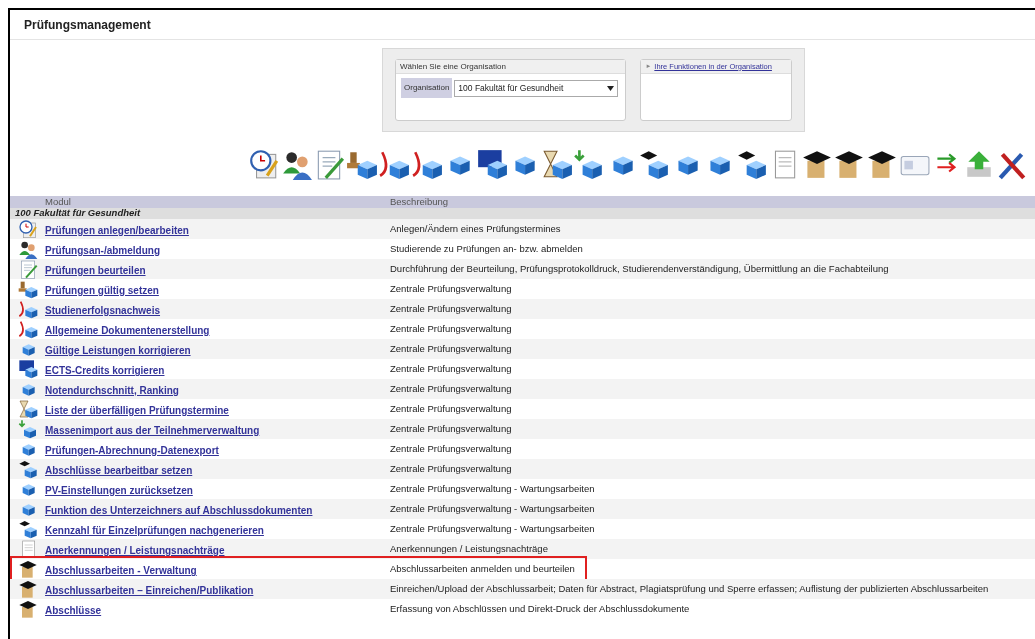 The height and width of the screenshot is (639, 1035). I want to click on description-cell-text: Einreichen/Upload der Abschlussarbeit; Daten für Abstract, Plagiatsprüfung und Sperre erfassen; Auflistung der publizierten Abschlussarbeiten, so click(689, 588).